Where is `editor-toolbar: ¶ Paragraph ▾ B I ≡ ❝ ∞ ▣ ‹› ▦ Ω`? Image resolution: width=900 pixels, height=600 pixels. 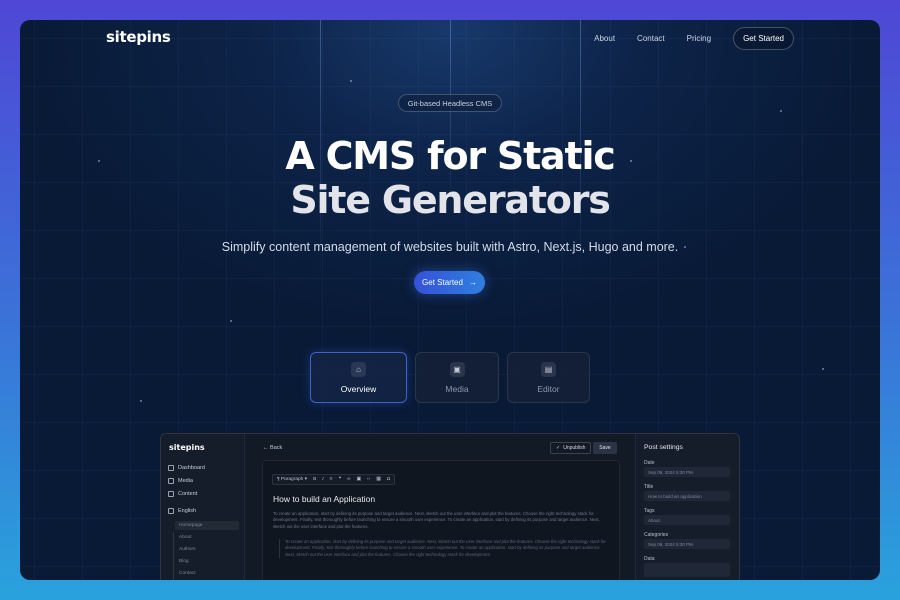 editor-toolbar: ¶ Paragraph ▾ B I ≡ ❝ ∞ ▣ ‹› ▦ Ω is located at coordinates (334, 479).